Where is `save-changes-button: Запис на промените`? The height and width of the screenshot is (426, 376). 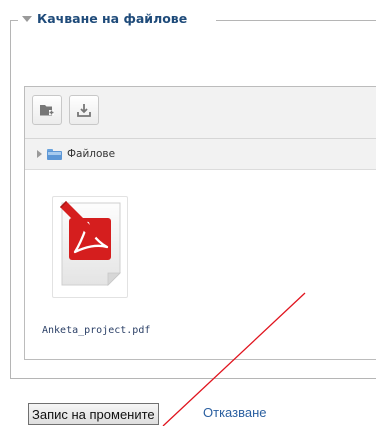 save-changes-button: Запис на промените is located at coordinates (93, 414).